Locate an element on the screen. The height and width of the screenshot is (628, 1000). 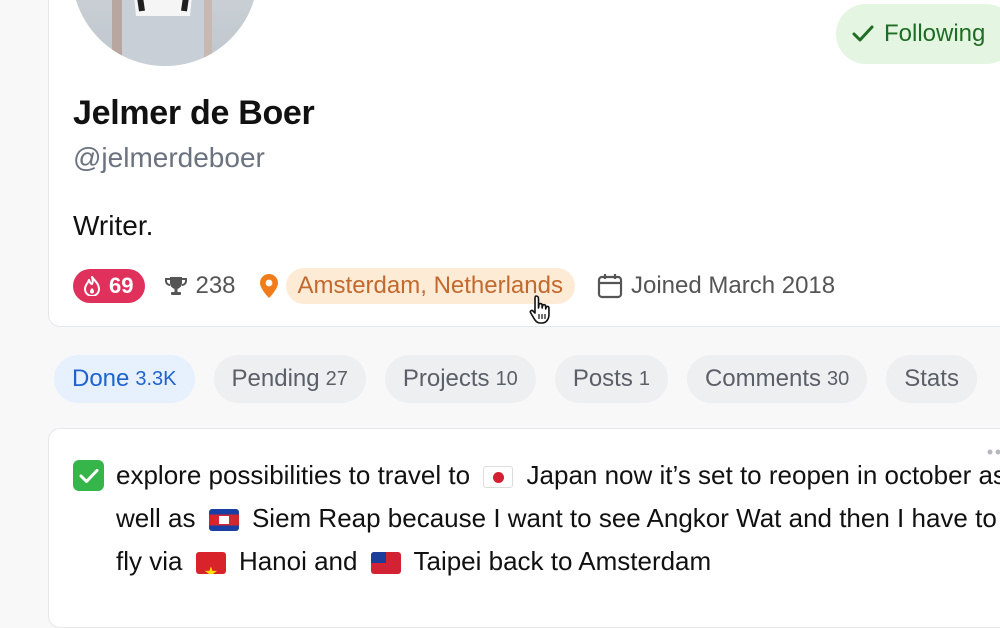
checkmark-icon is located at coordinates (863, 34).